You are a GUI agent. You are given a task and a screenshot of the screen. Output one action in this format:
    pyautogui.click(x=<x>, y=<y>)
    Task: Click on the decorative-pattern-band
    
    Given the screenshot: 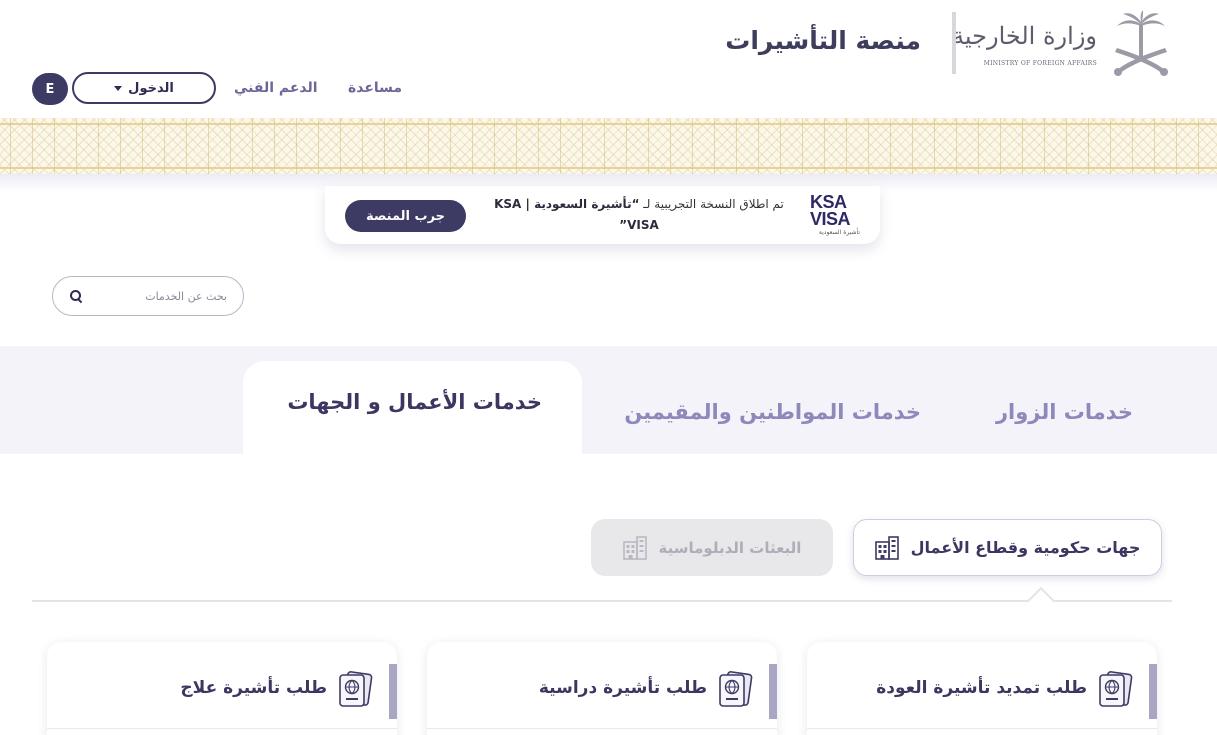 What is the action you would take?
    pyautogui.click(x=608, y=146)
    